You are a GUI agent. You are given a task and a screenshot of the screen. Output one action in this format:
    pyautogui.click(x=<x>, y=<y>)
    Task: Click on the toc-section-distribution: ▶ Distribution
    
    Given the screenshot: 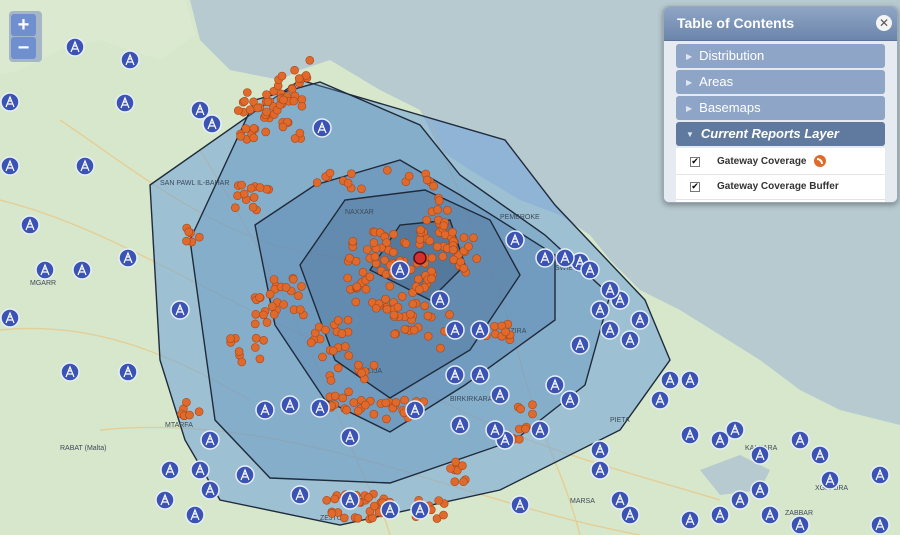 What is the action you would take?
    pyautogui.click(x=780, y=56)
    